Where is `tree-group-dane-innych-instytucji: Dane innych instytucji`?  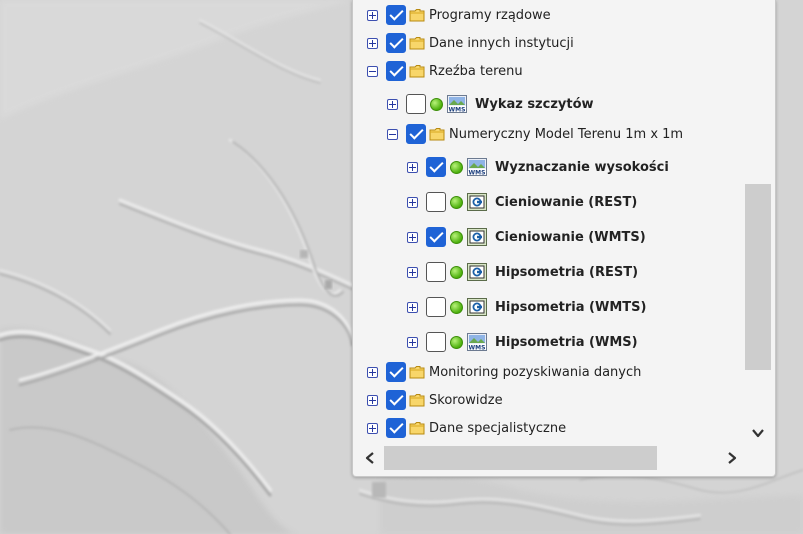
tree-group-dane-innych-instytucji: Dane innych instytucji is located at coordinates (470, 43).